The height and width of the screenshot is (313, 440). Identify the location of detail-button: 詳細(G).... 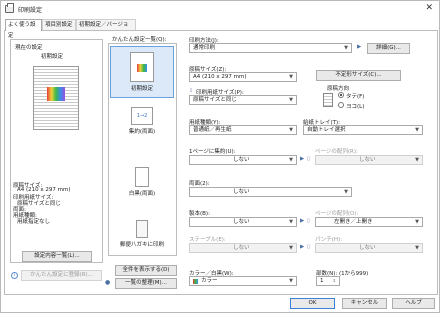
(388, 48).